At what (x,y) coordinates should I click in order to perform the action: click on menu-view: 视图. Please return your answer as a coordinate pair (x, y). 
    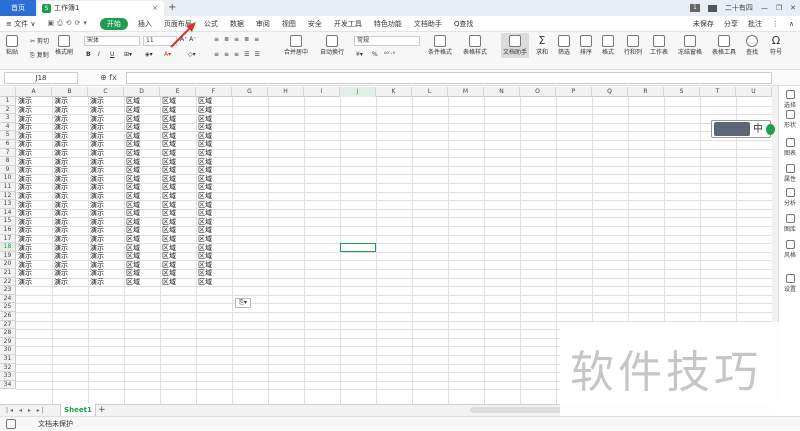
    Looking at the image, I should click on (289, 24).